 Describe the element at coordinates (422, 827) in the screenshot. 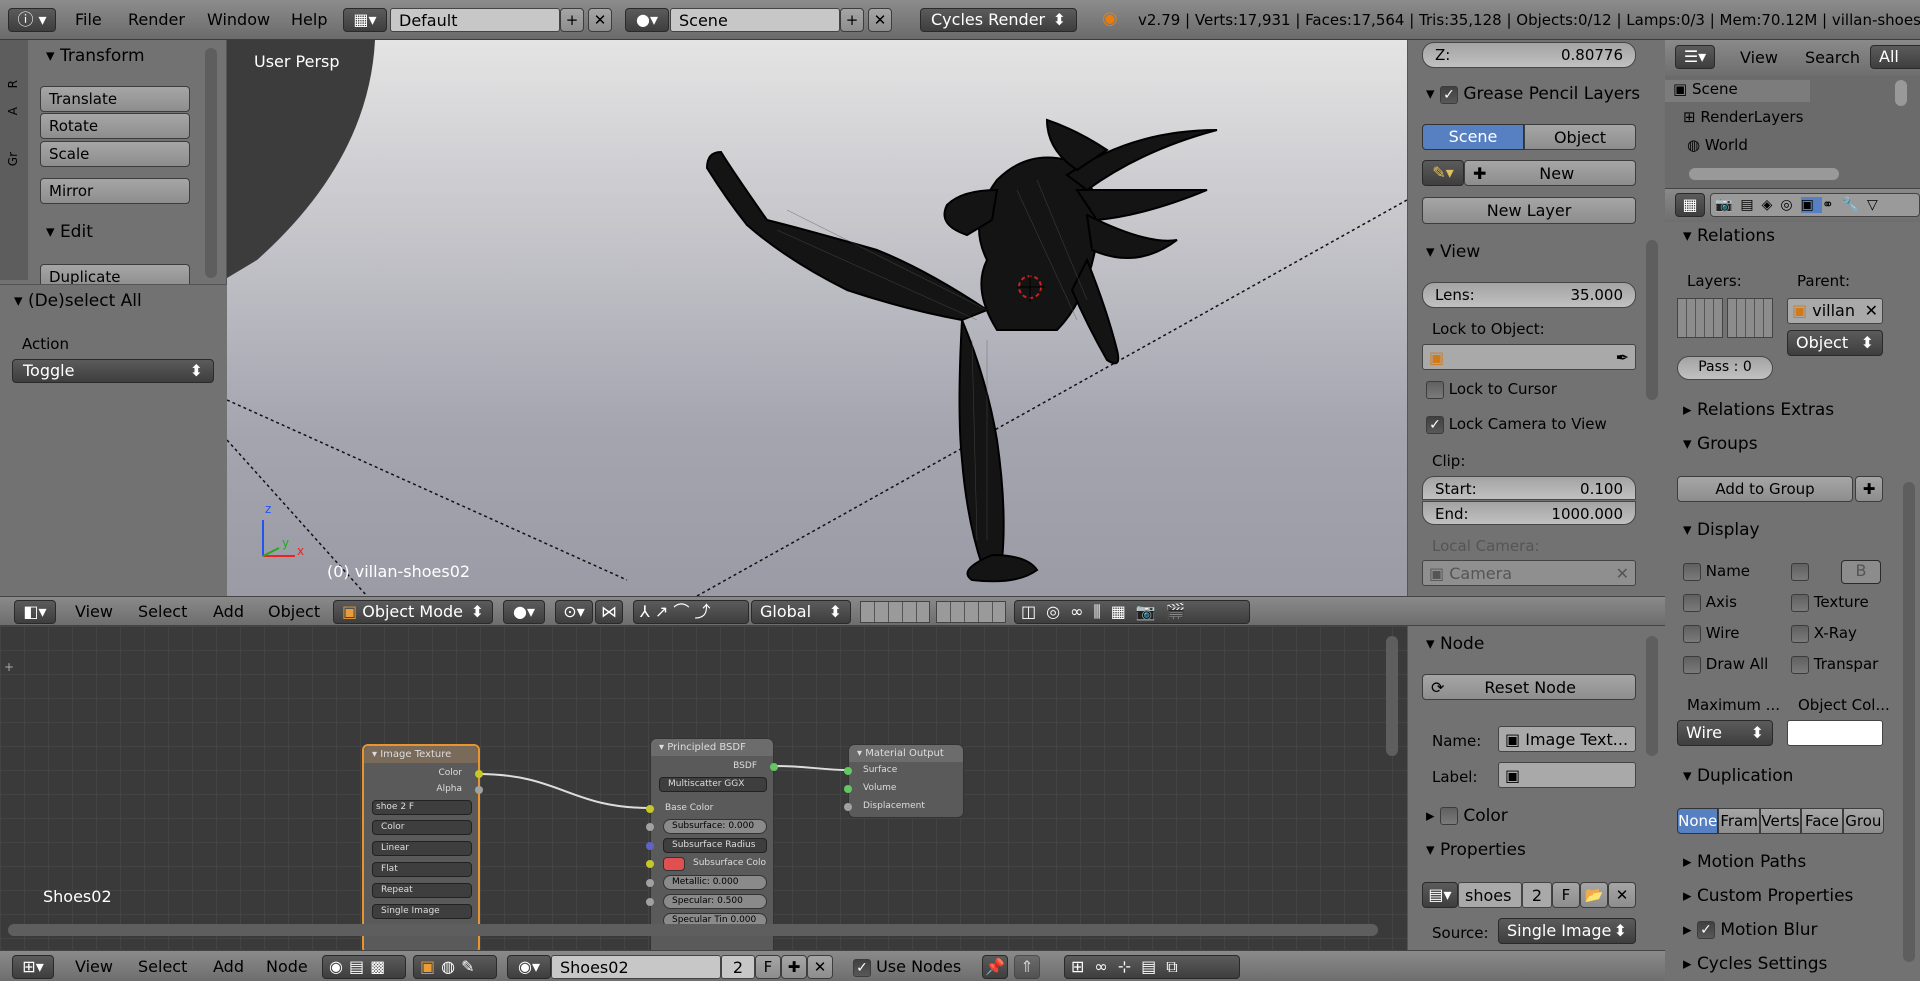

I see `color-space-dropdown: Color` at that location.